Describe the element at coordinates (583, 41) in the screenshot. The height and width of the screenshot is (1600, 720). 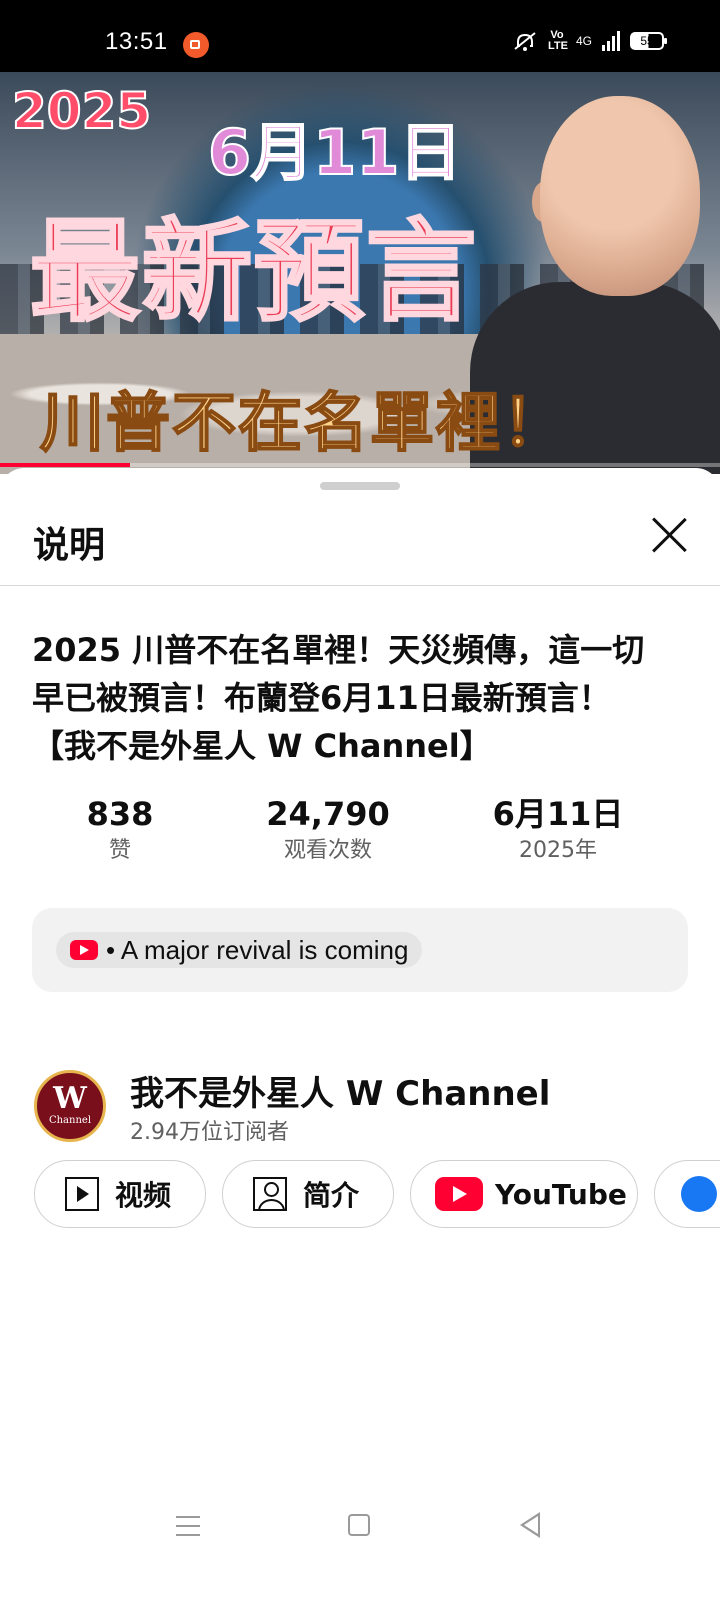
I see `network-label: 4G` at that location.